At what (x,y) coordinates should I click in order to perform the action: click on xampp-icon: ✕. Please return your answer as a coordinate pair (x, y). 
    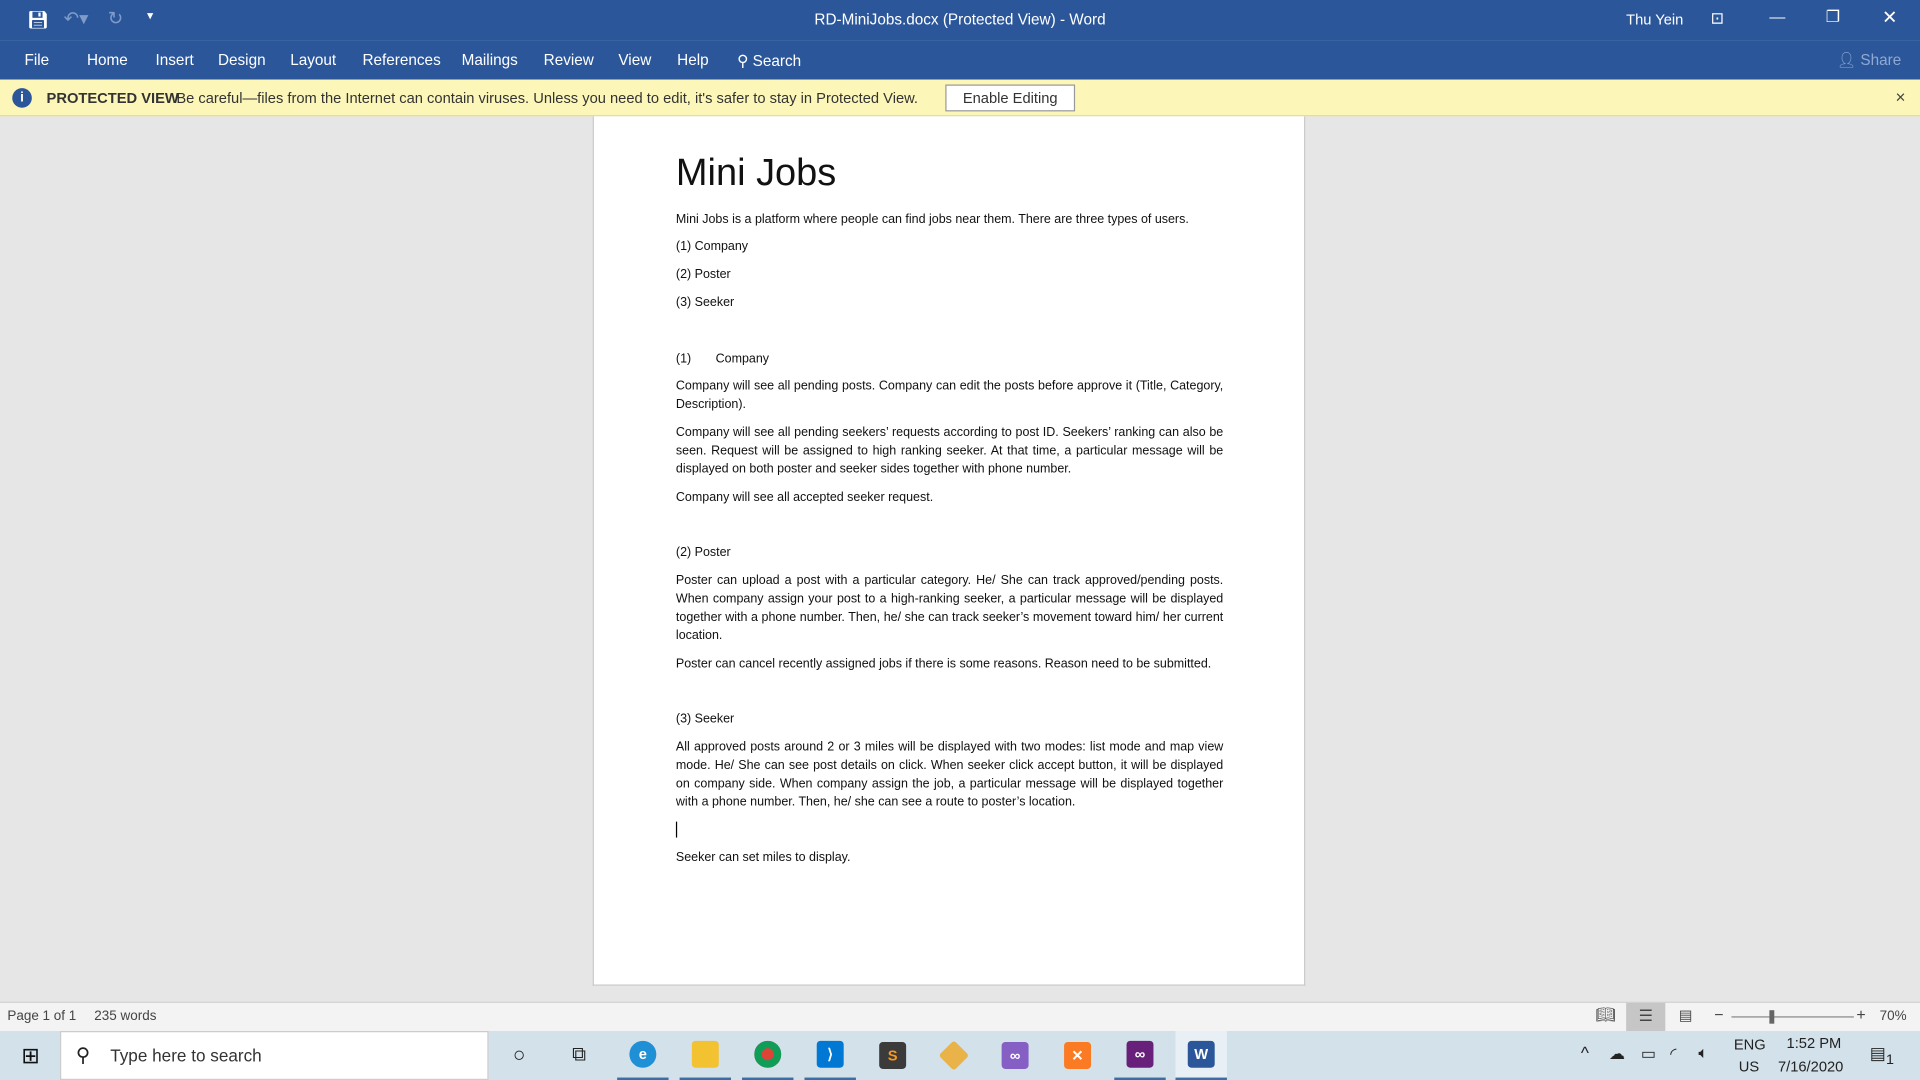
    Looking at the image, I should click on (1078, 1055).